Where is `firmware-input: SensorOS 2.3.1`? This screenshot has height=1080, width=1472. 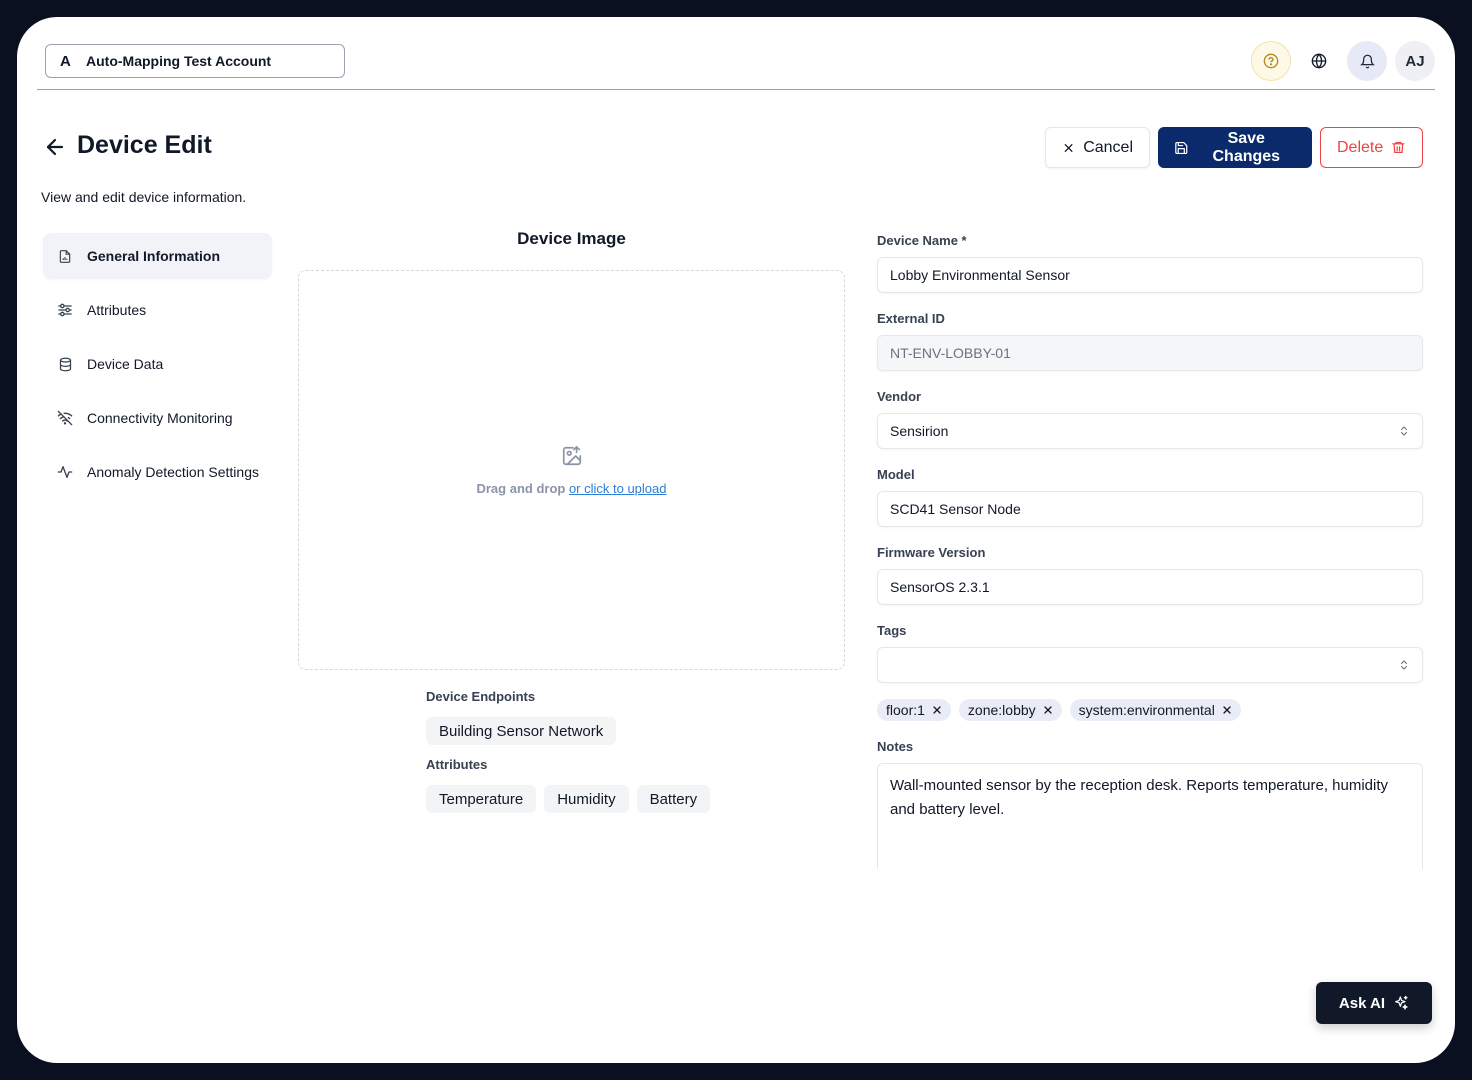
firmware-input: SensorOS 2.3.1 is located at coordinates (1150, 587).